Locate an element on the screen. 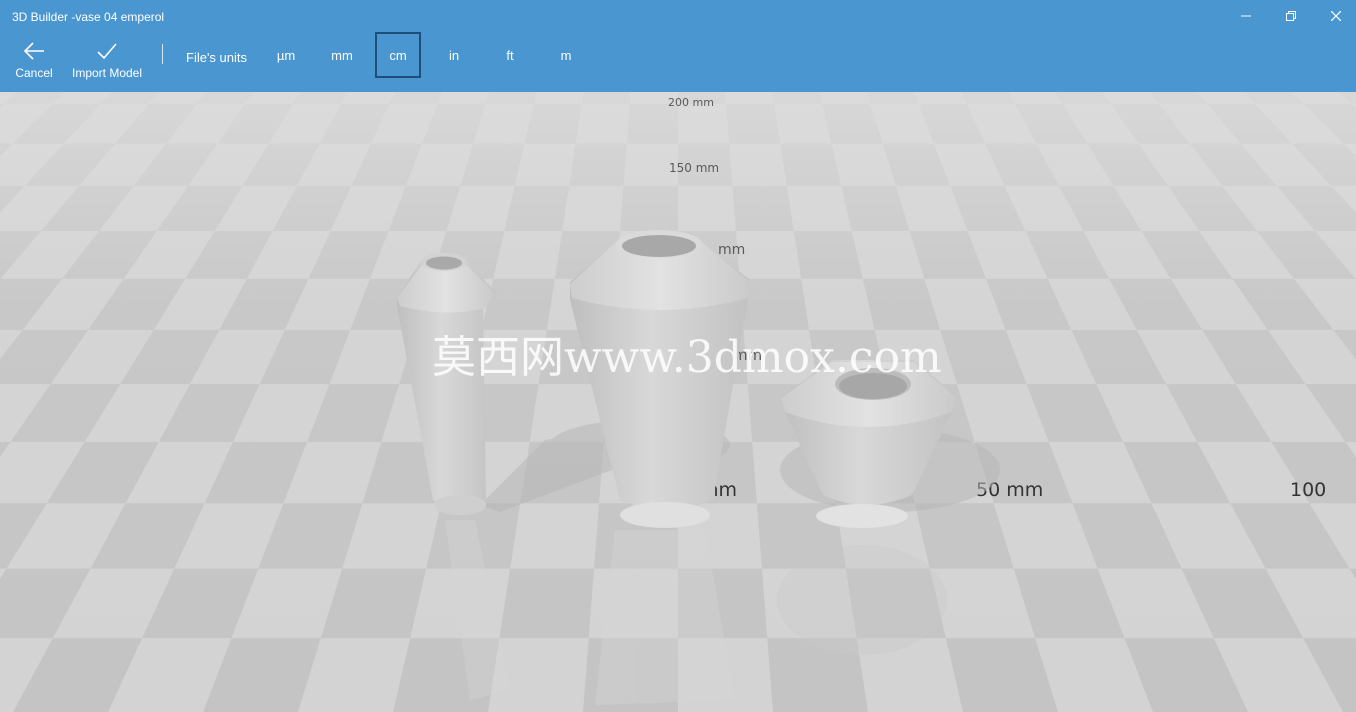 The width and height of the screenshot is (1356, 712). window-title: 3D Builder -vase 04 emperol is located at coordinates (88, 17).